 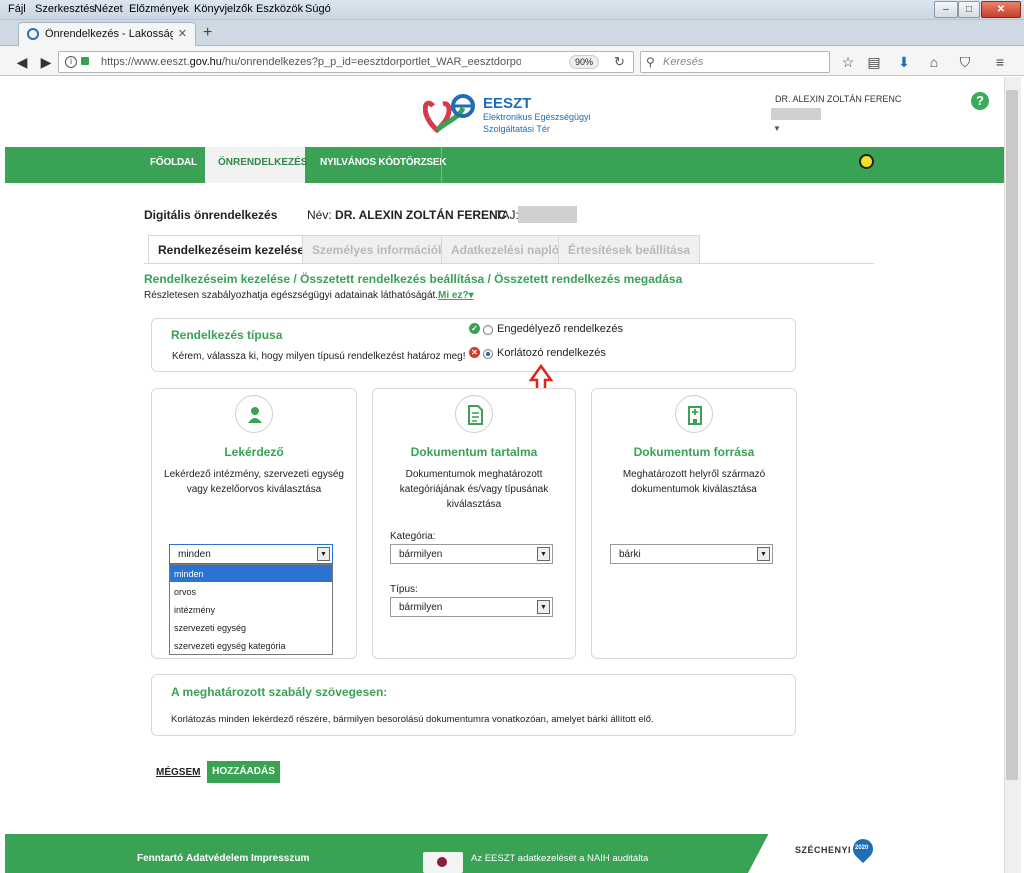 What do you see at coordinates (251, 554) in the screenshot?
I see `querier-select: minden ▼` at bounding box center [251, 554].